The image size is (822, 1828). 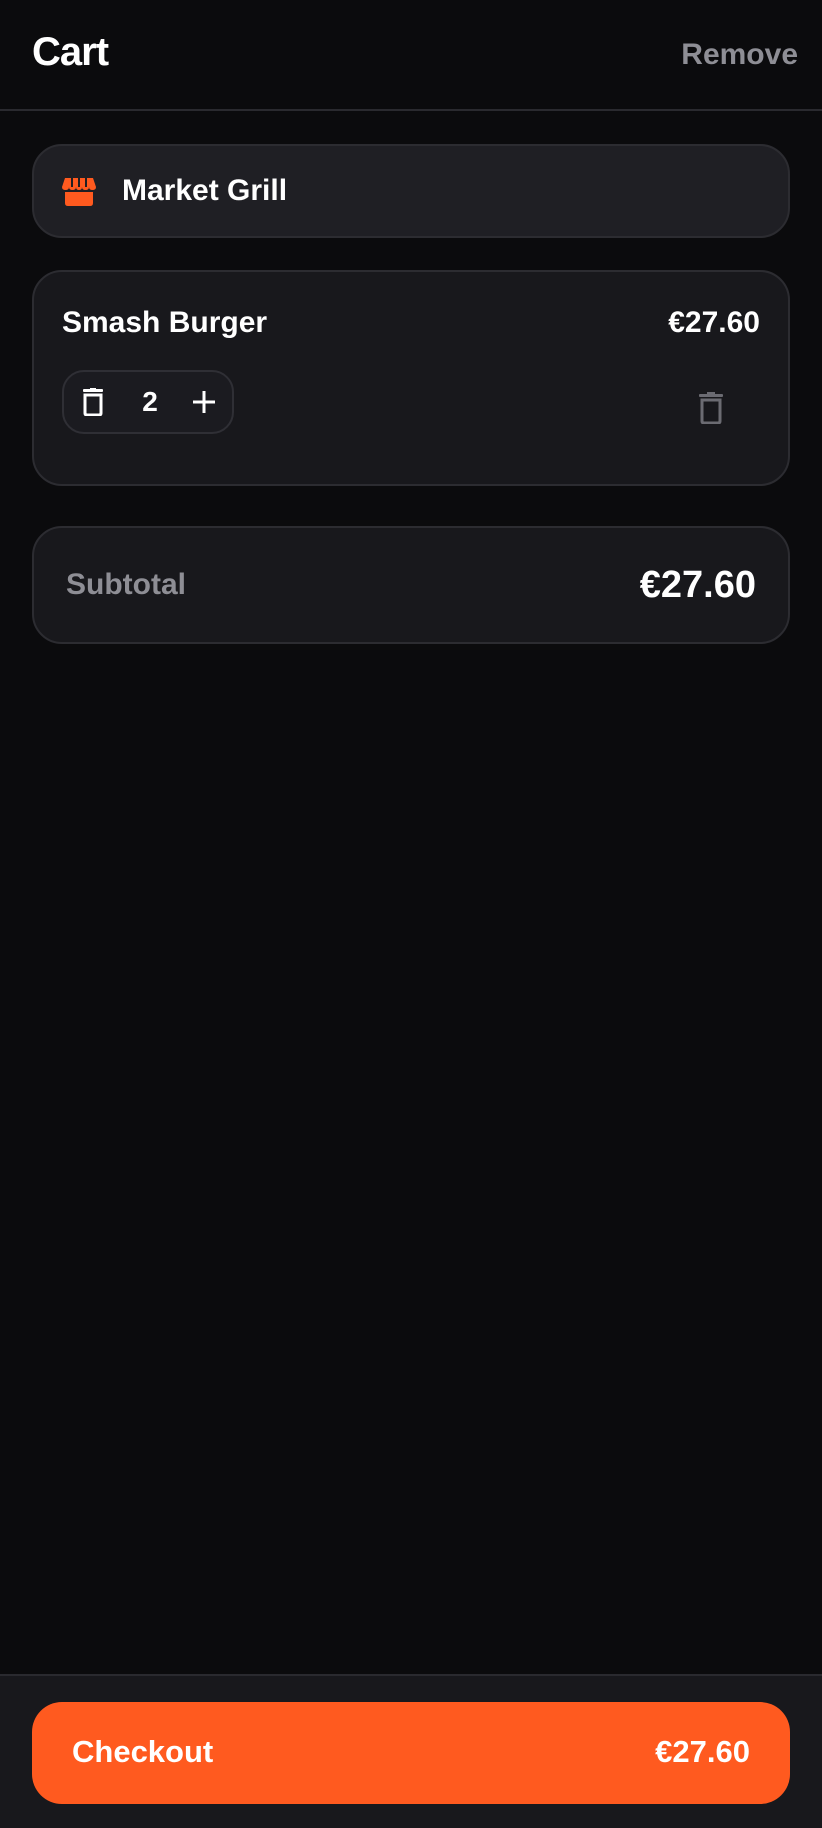 I want to click on remove-button: Remove, so click(x=739, y=55).